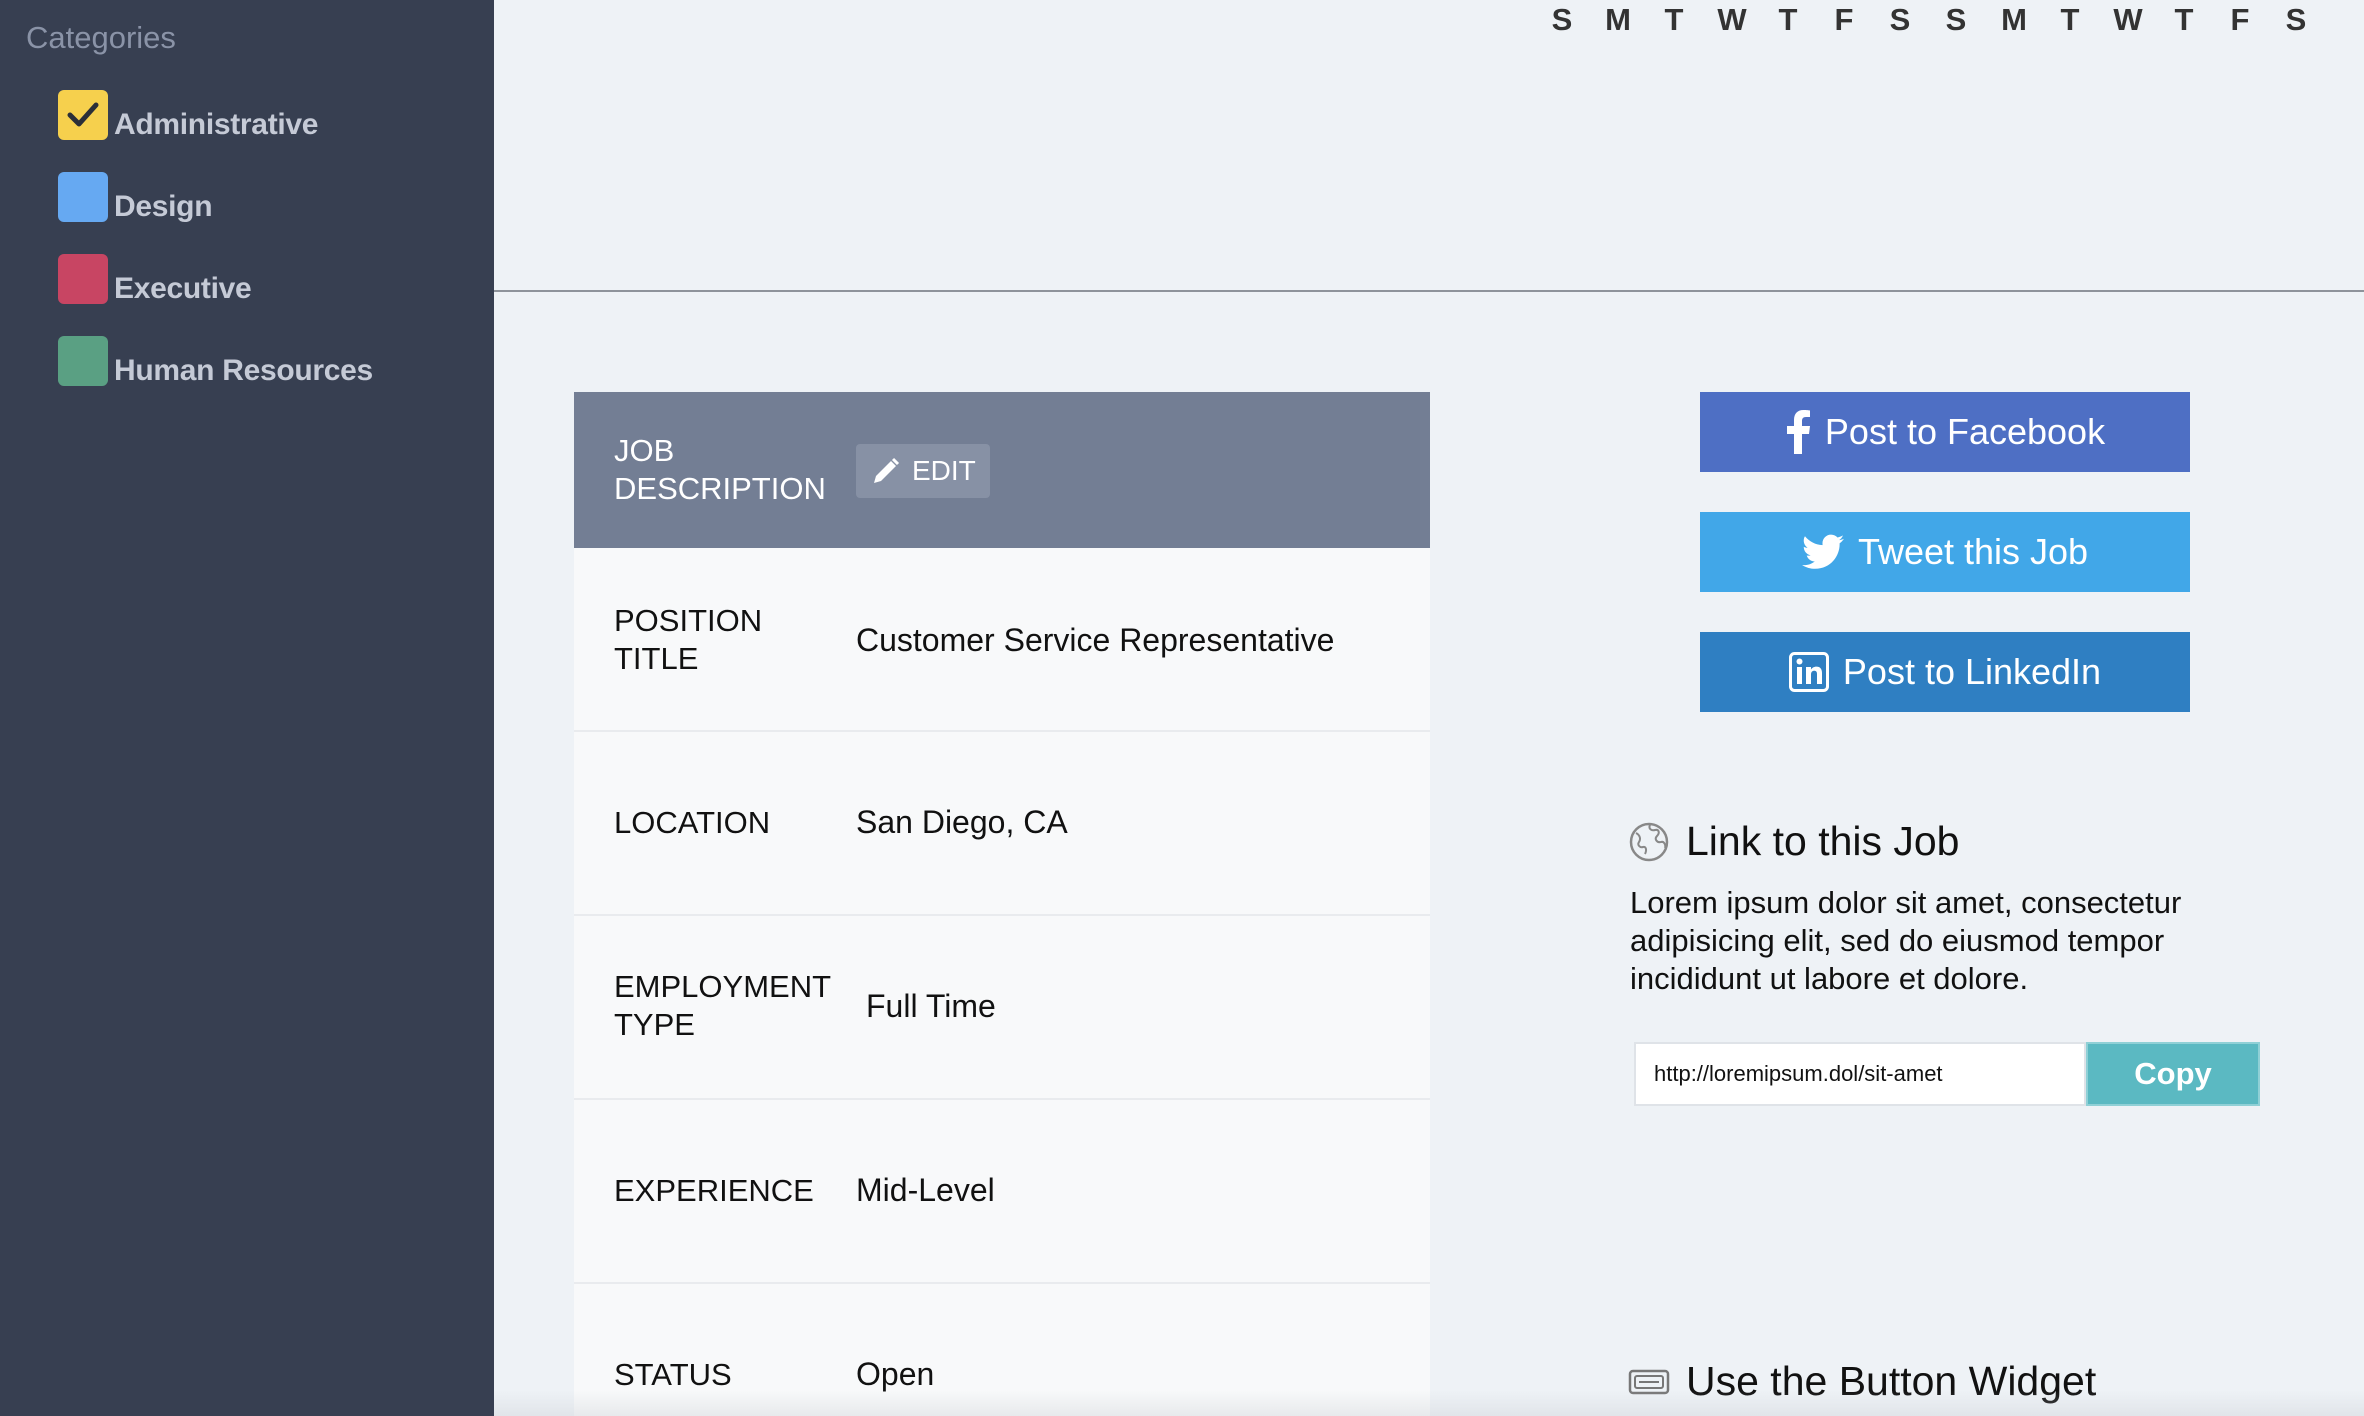  I want to click on job-url-input, so click(1860, 1074).